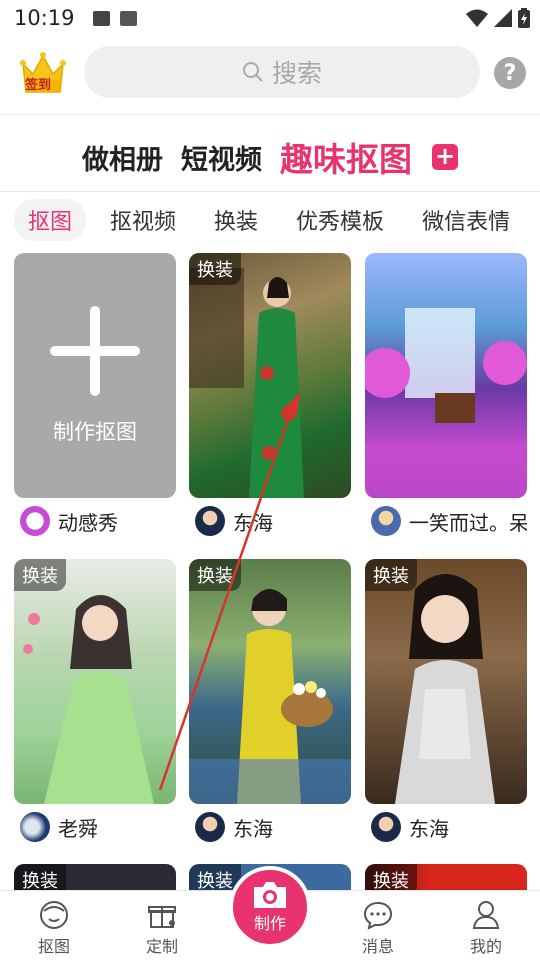  Describe the element at coordinates (128, 18) in the screenshot. I see `app-notification-icon` at that location.